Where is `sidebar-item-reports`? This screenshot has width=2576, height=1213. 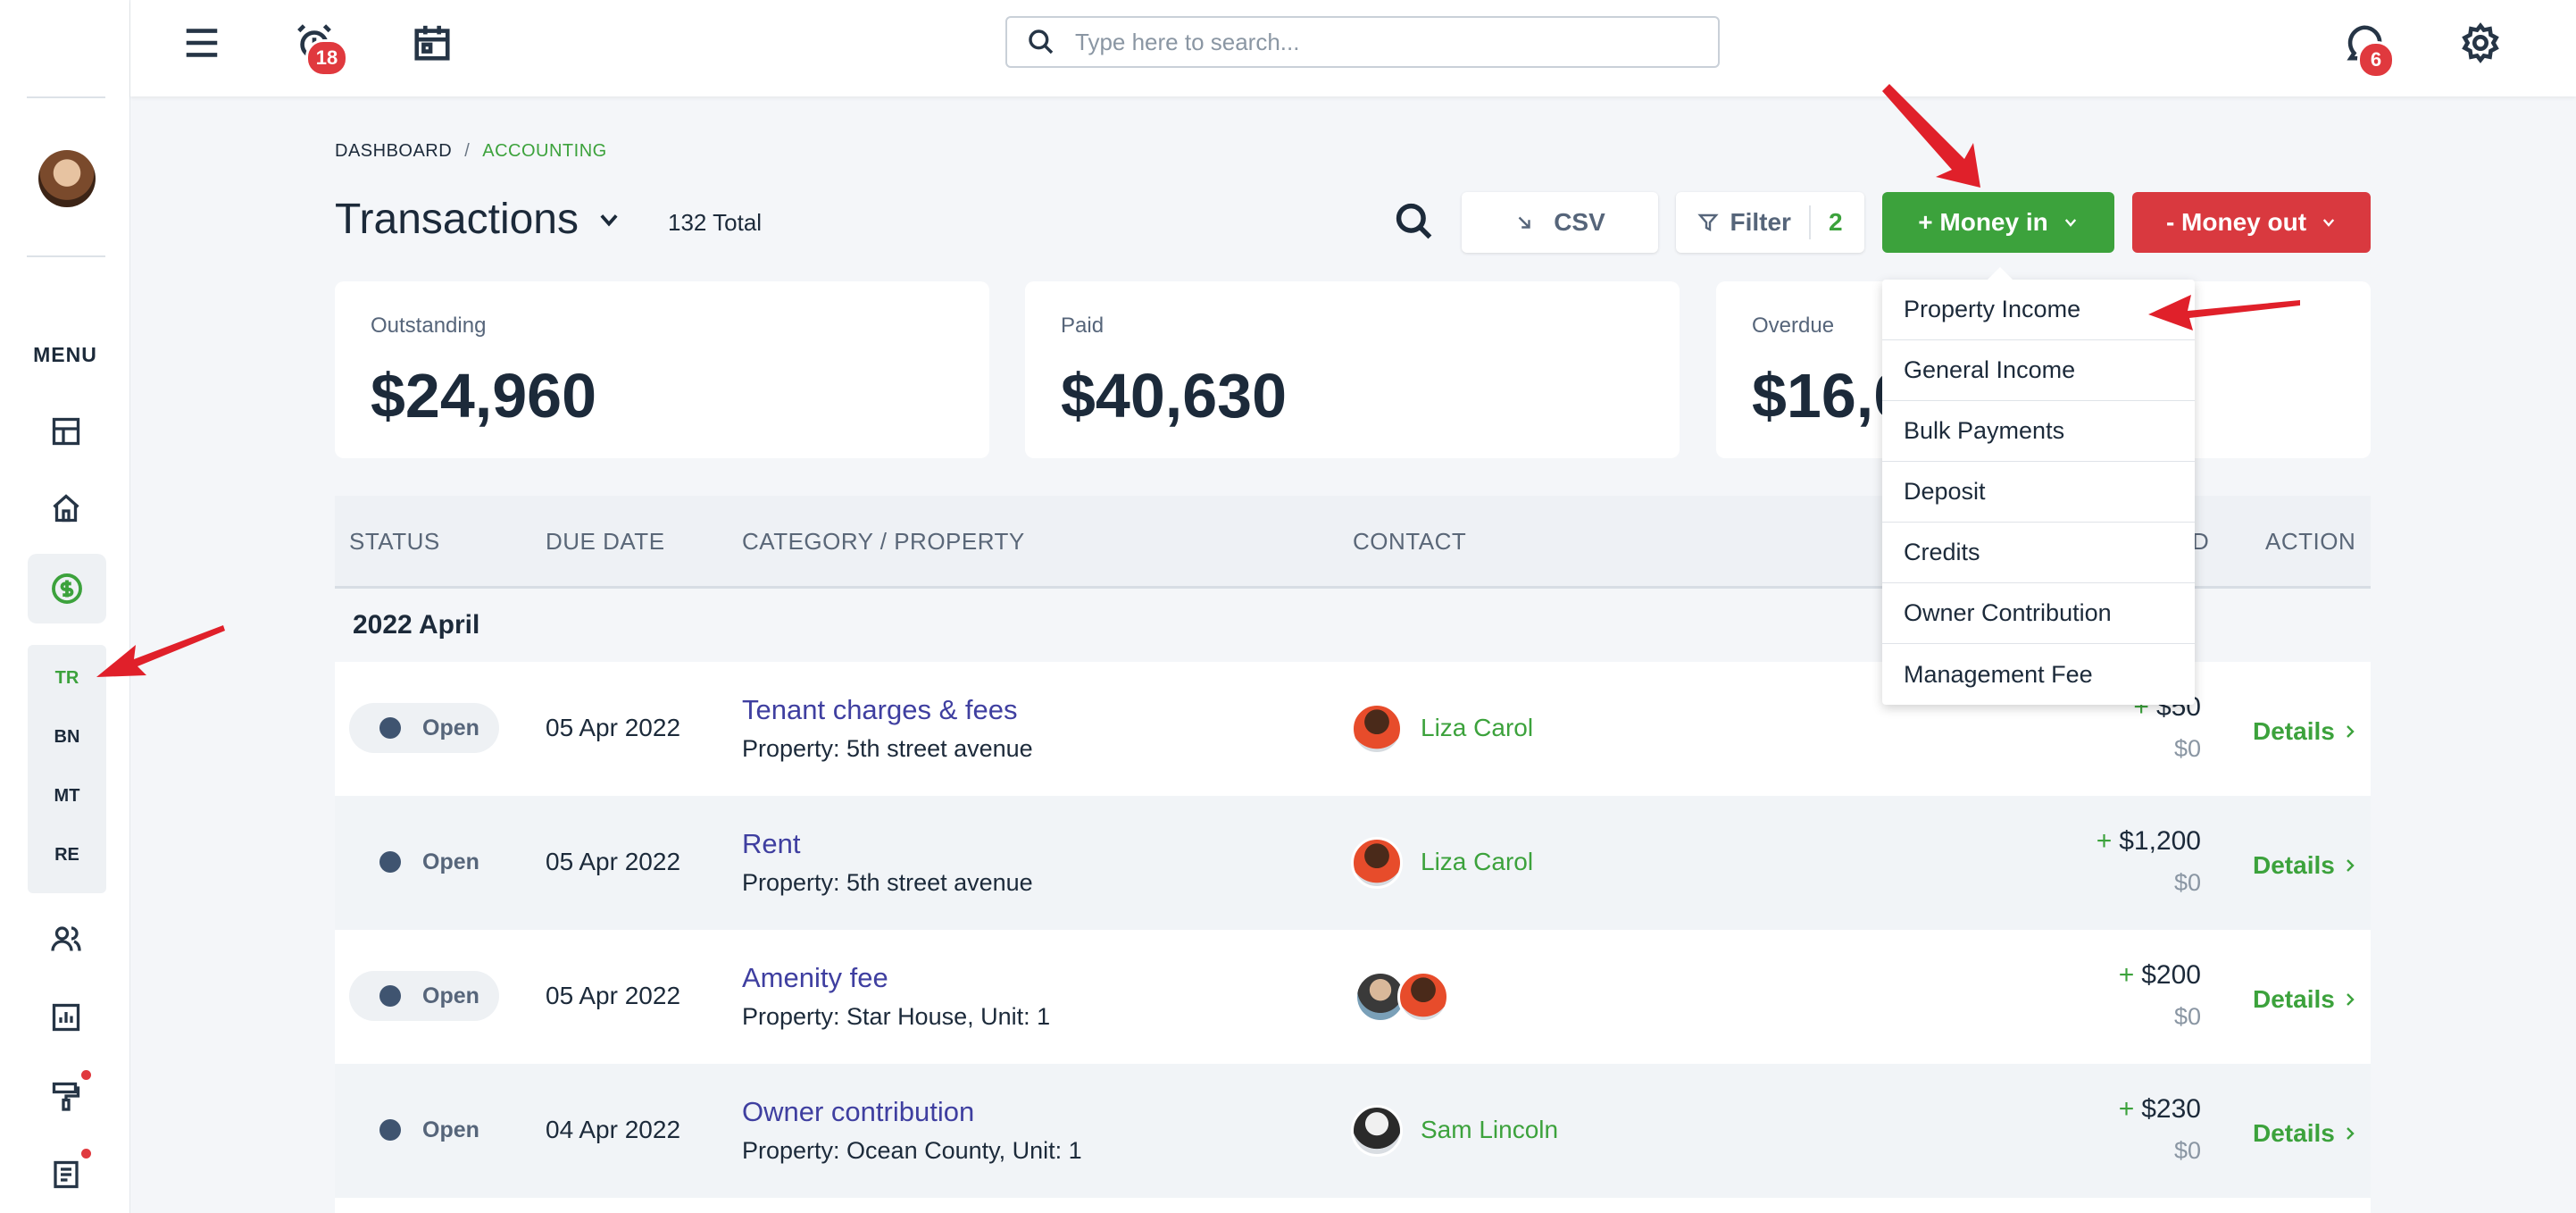
sidebar-item-reports is located at coordinates (66, 1017).